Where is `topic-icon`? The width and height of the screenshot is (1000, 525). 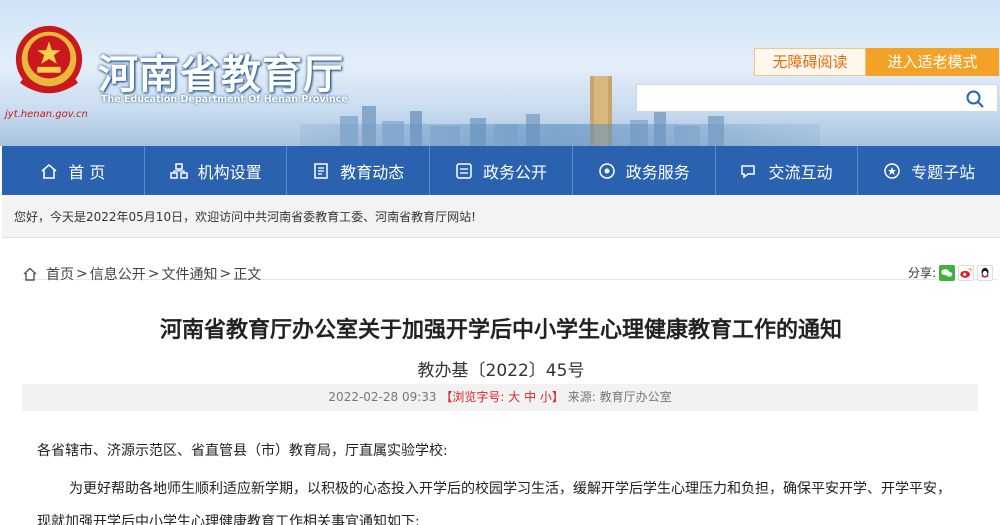
topic-icon is located at coordinates (892, 170).